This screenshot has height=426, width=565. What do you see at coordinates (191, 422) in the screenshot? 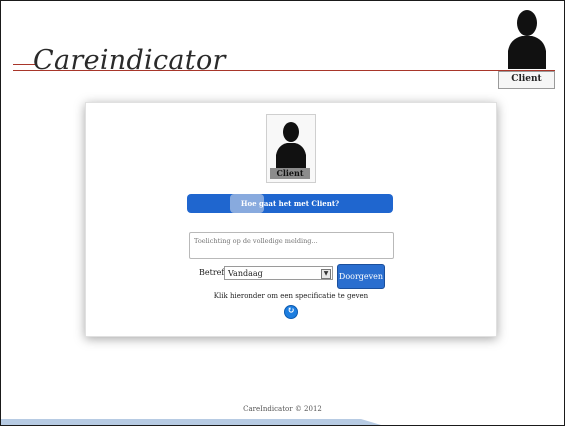
I see `decorative-wave` at bounding box center [191, 422].